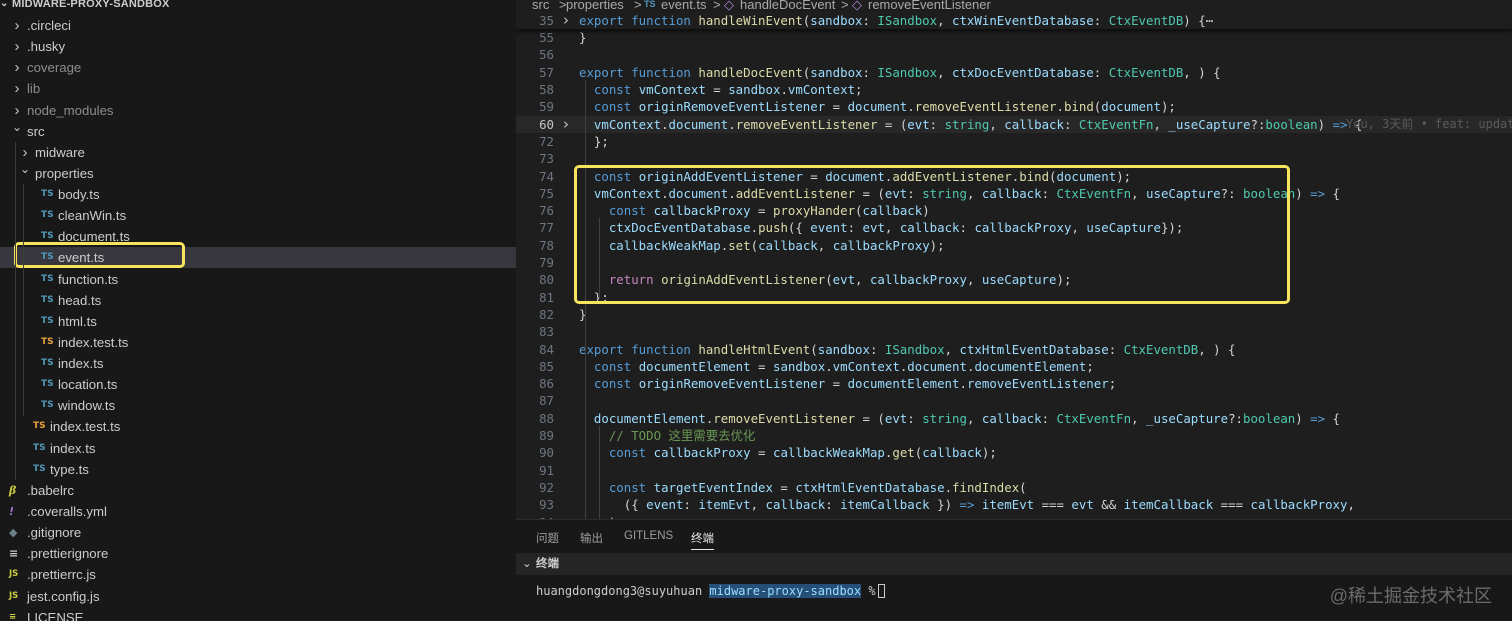 The image size is (1512, 621). What do you see at coordinates (594, 141) in the screenshot?
I see `code-text: };` at bounding box center [594, 141].